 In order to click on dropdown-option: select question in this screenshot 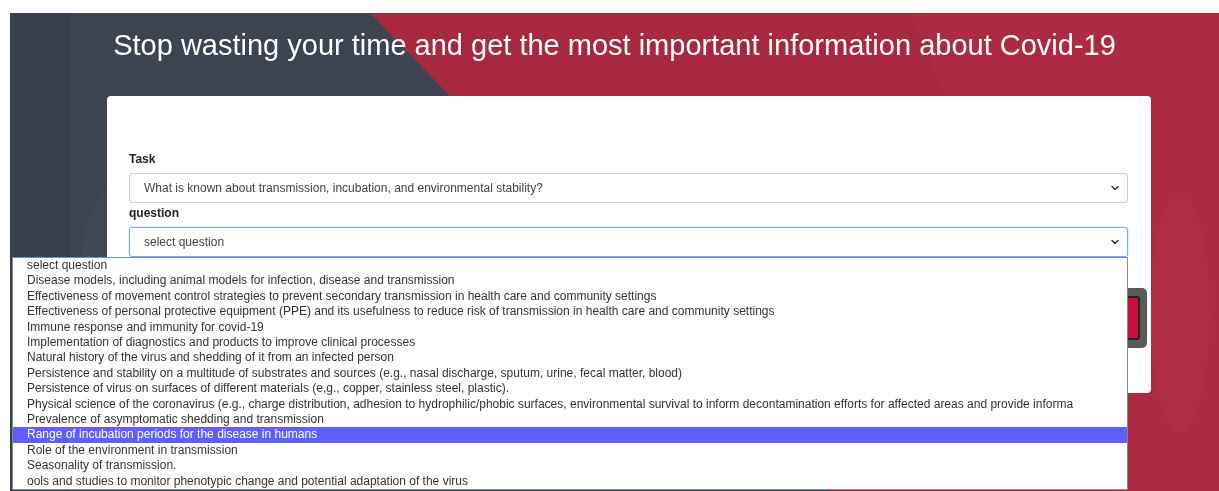, I will do `click(570, 266)`.